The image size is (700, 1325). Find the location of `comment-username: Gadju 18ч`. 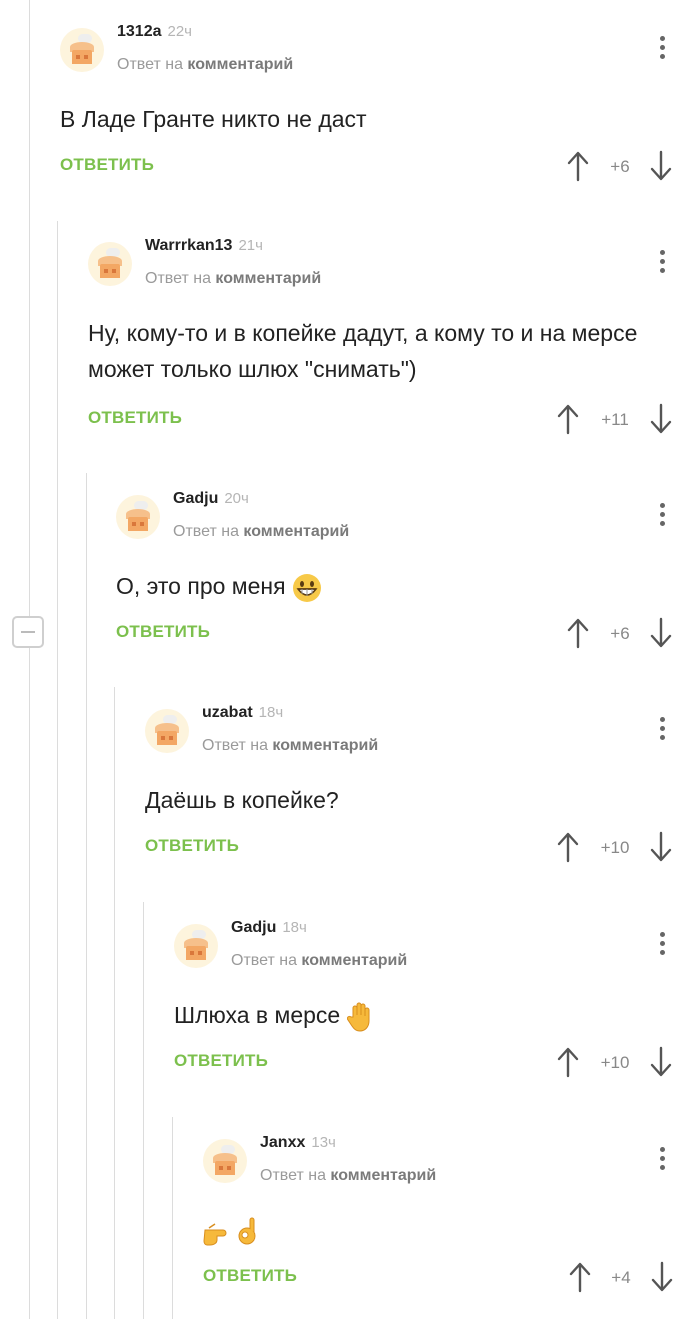

comment-username: Gadju 18ч is located at coordinates (269, 928).